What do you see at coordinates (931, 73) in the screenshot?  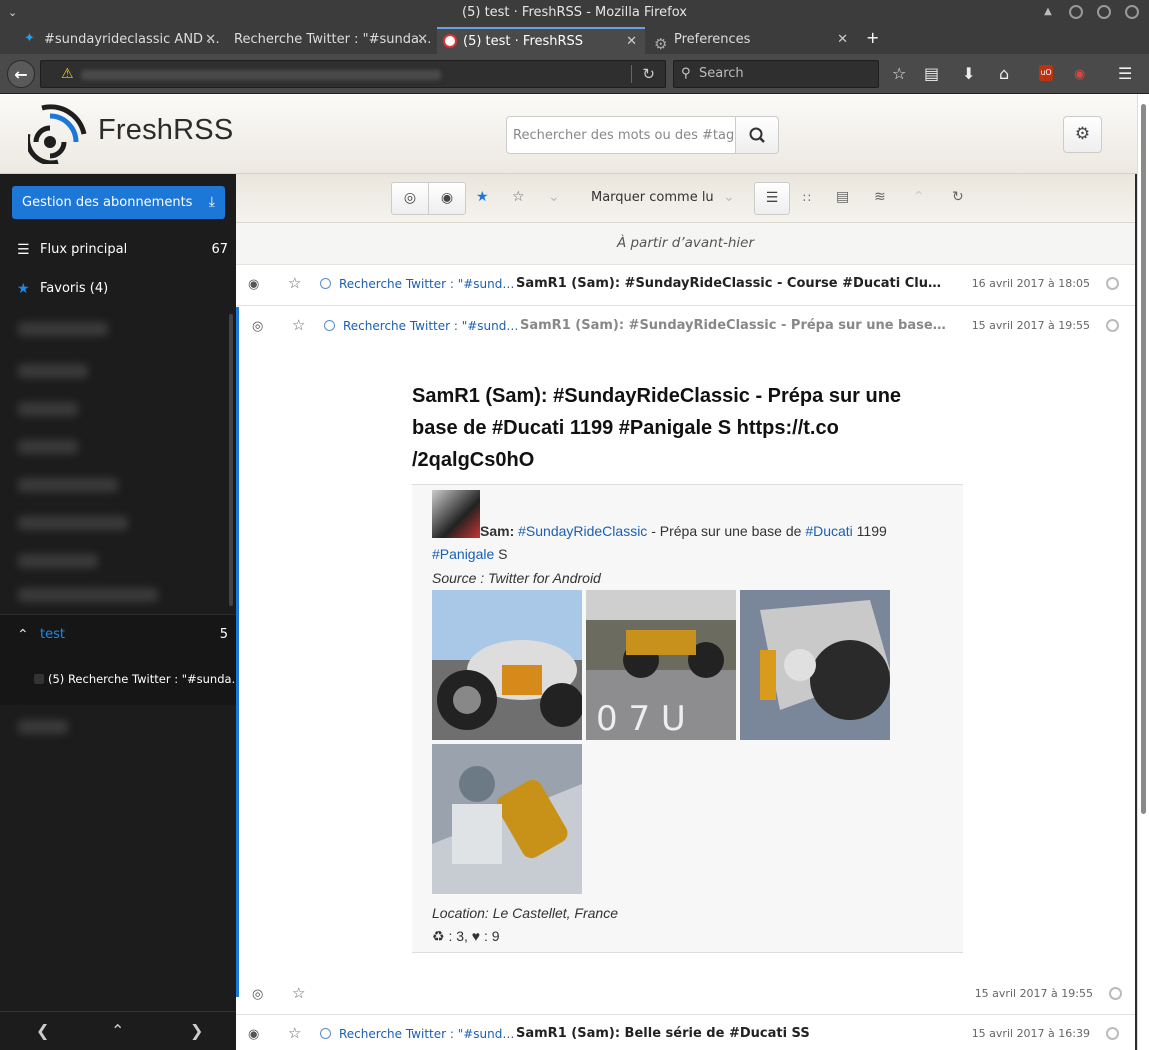 I see `reading-list-icon: ▤` at bounding box center [931, 73].